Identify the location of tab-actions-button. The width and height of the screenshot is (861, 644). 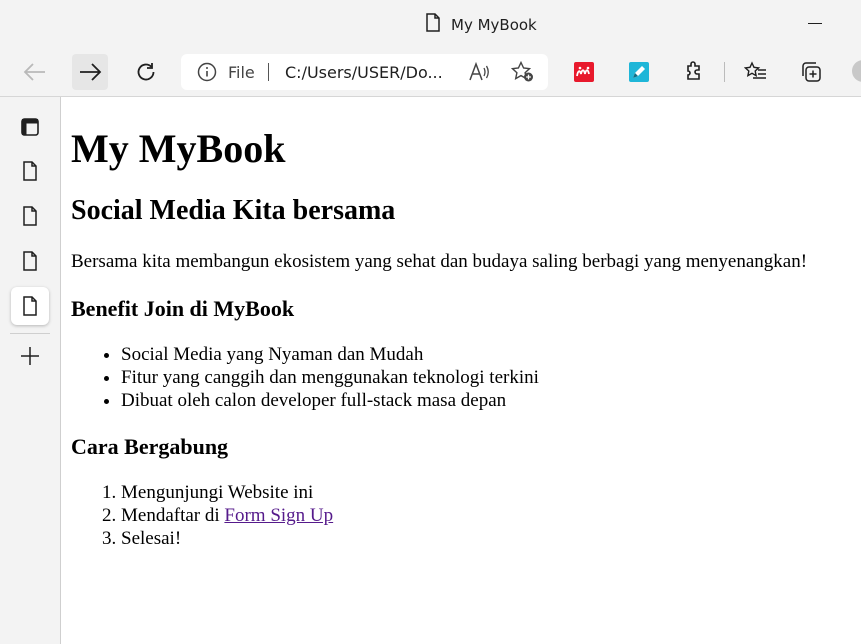
(30, 127).